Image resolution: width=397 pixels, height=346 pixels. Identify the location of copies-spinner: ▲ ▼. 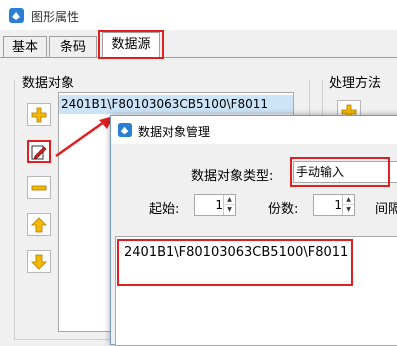
(348, 205).